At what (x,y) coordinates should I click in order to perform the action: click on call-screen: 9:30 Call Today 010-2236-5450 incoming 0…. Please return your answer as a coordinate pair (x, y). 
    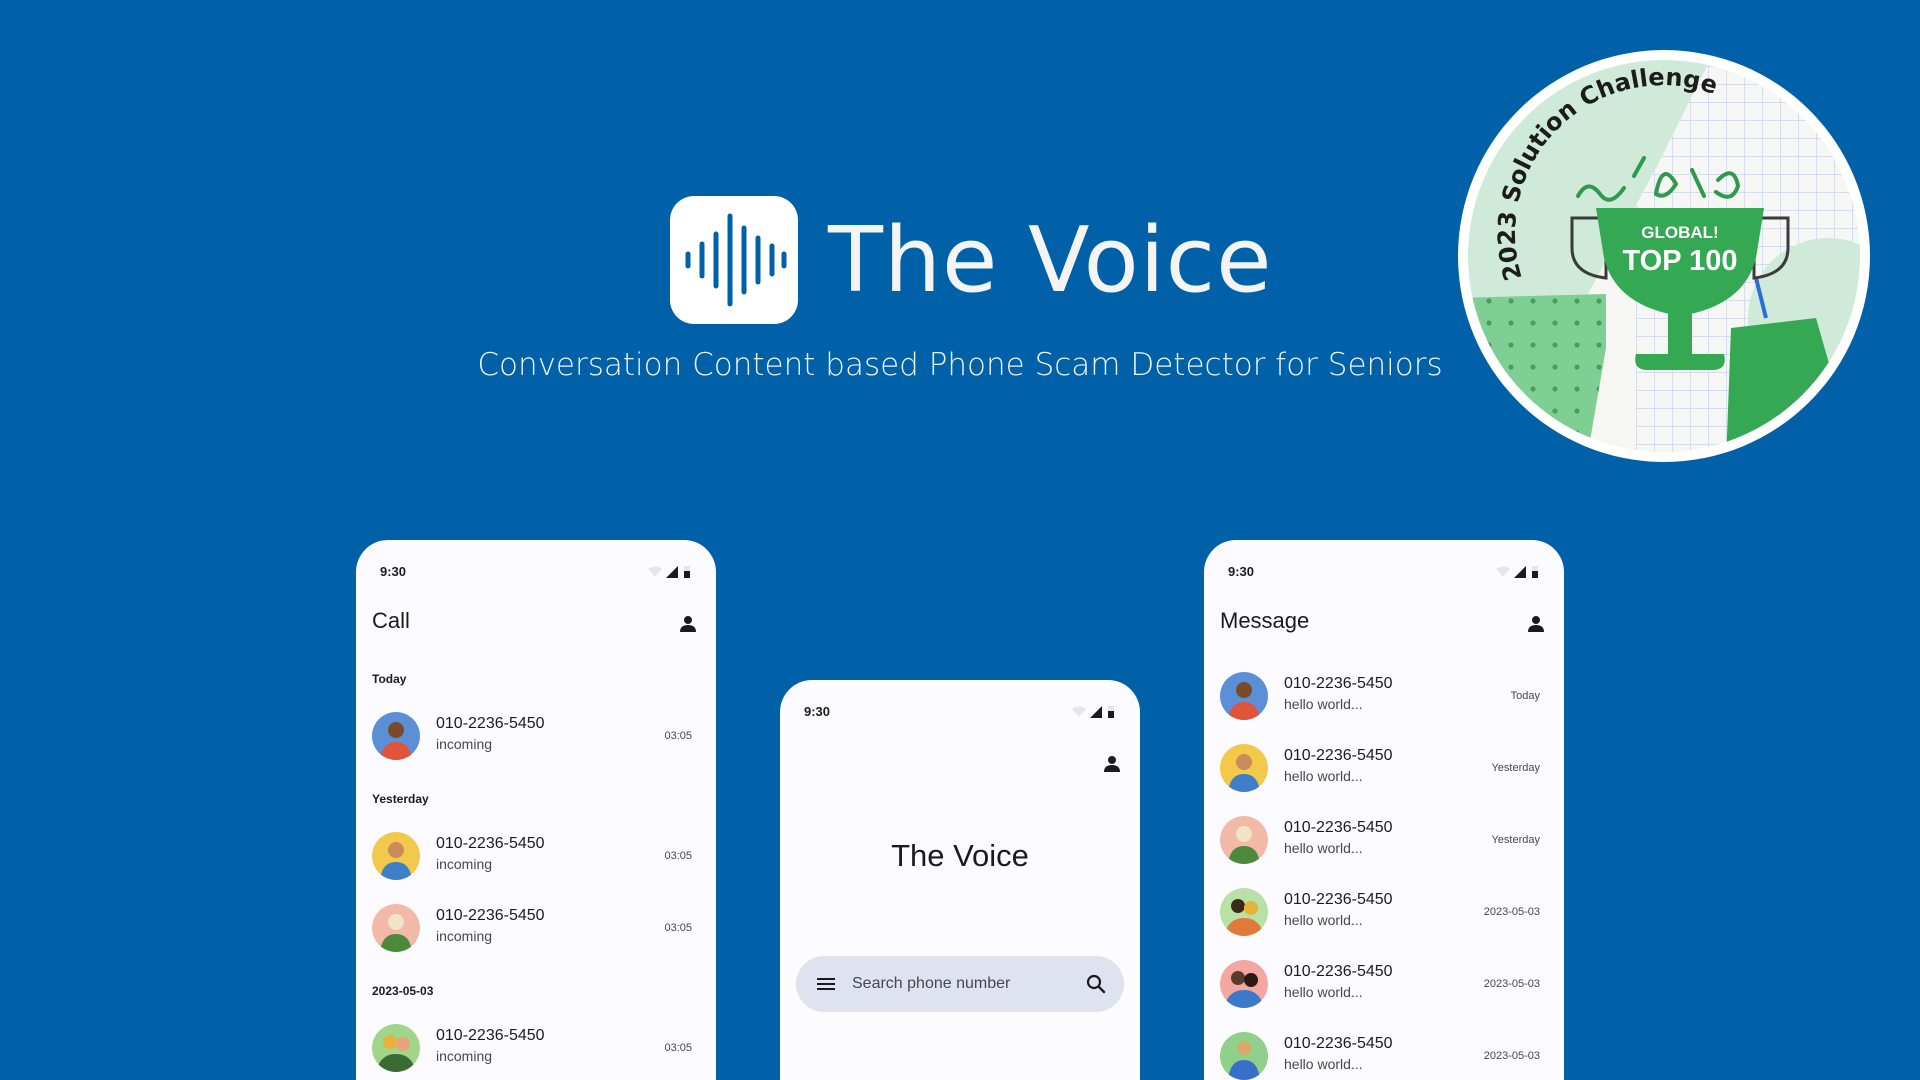
    Looking at the image, I should click on (536, 810).